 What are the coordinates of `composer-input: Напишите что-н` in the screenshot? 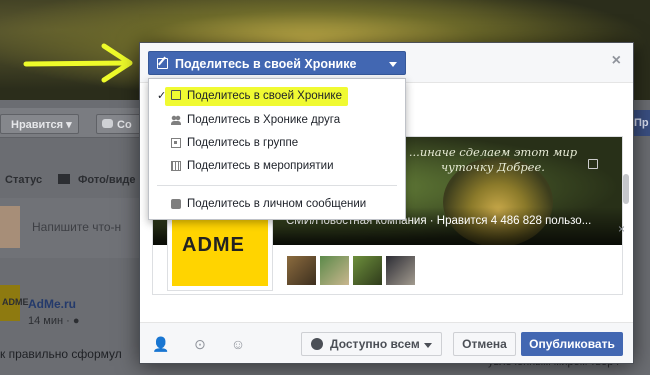 It's located at (76, 227).